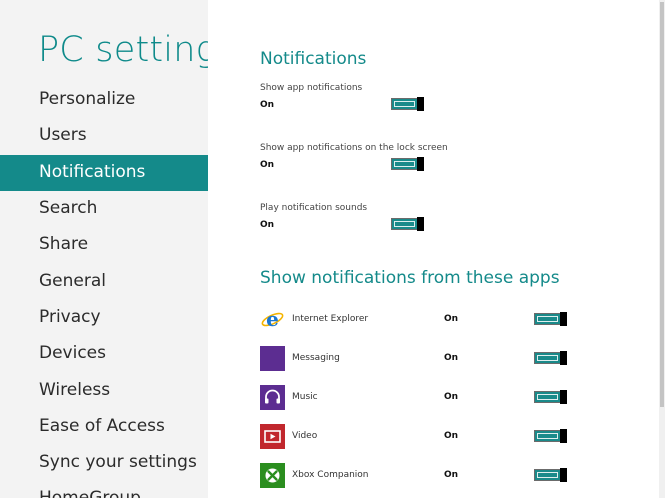 The image size is (665, 498). I want to click on toggle-xbox-companion, so click(550, 475).